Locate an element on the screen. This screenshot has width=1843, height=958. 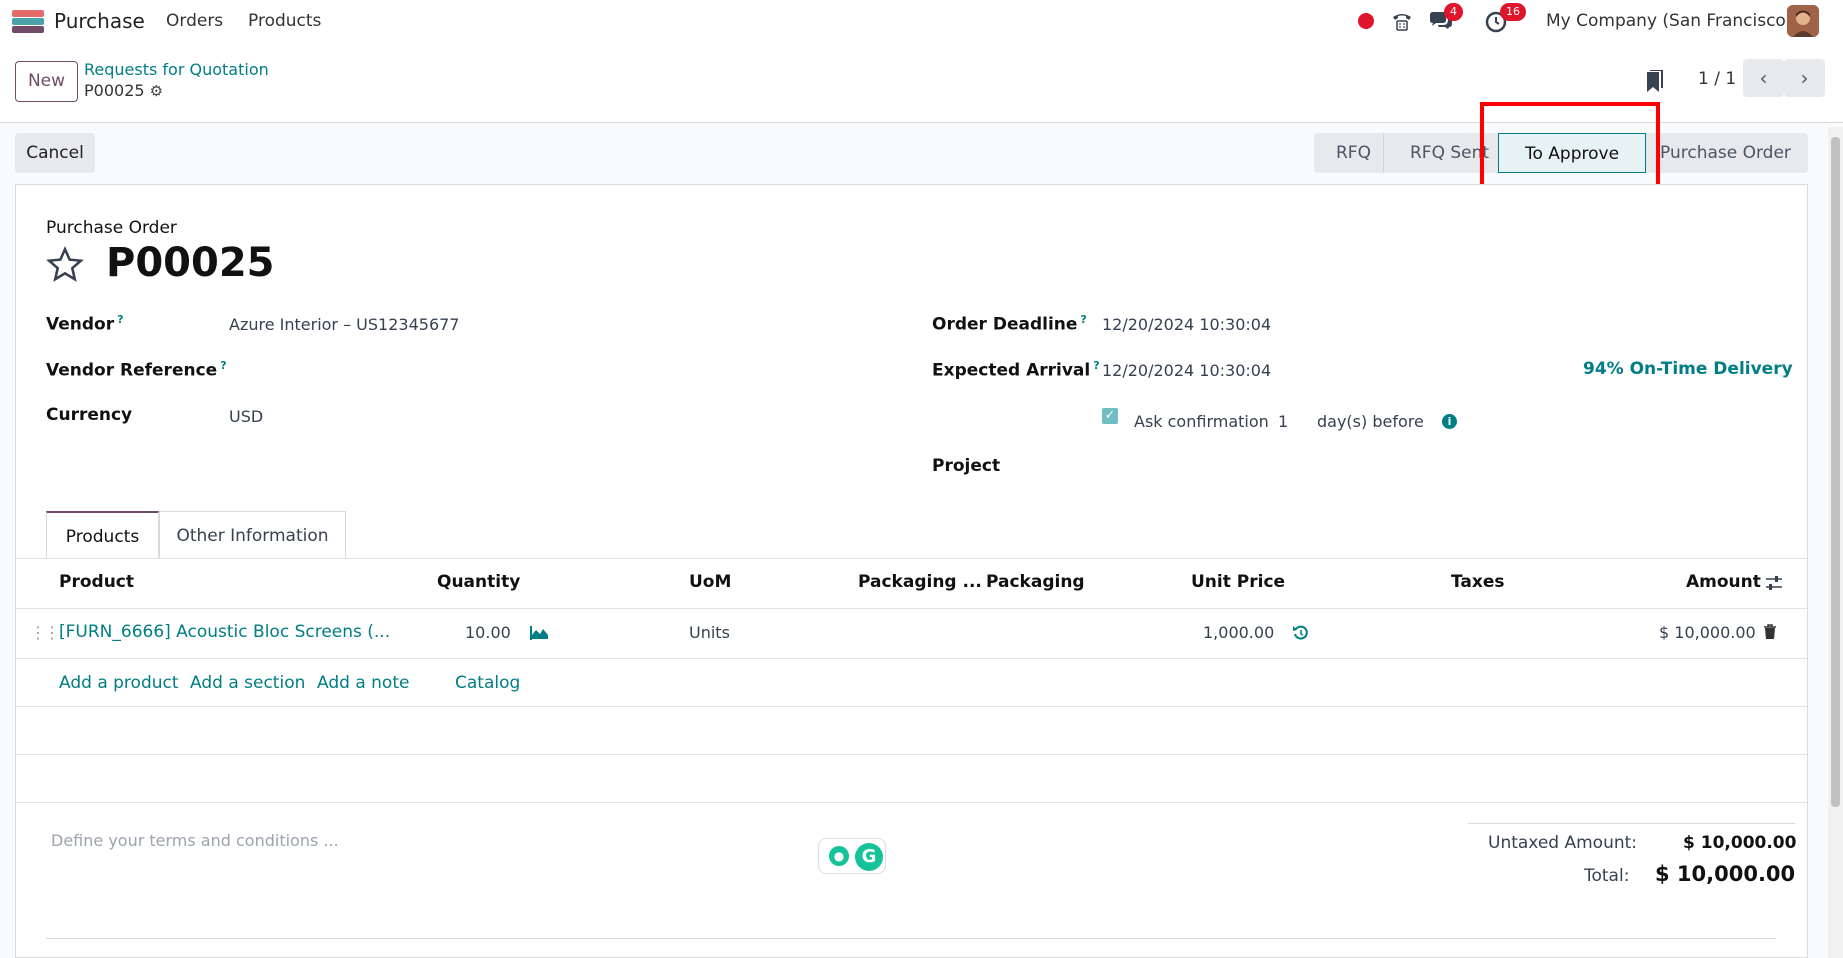
quantity-cell: 10.00 is located at coordinates (488, 632).